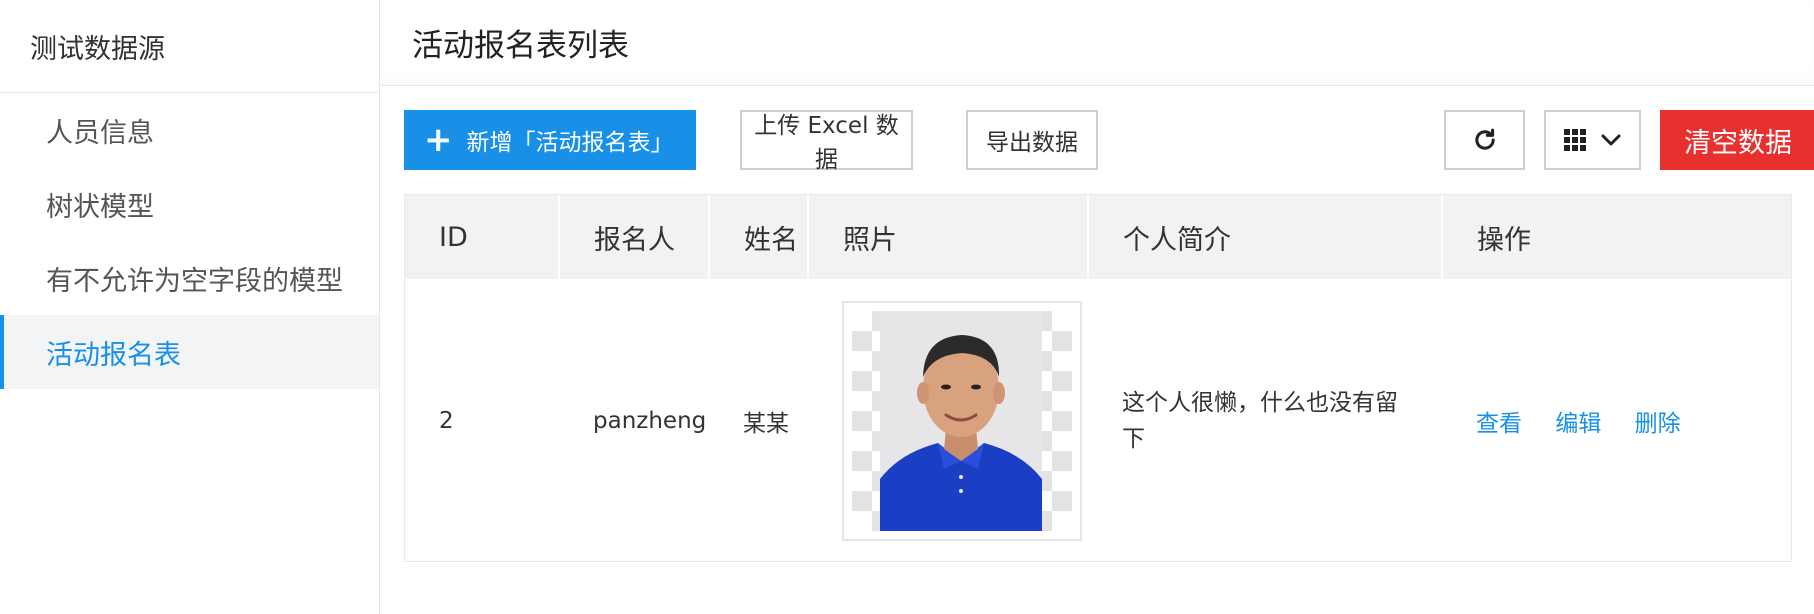 The image size is (1814, 614). I want to click on export-data-button: 导出数据, so click(1032, 140).